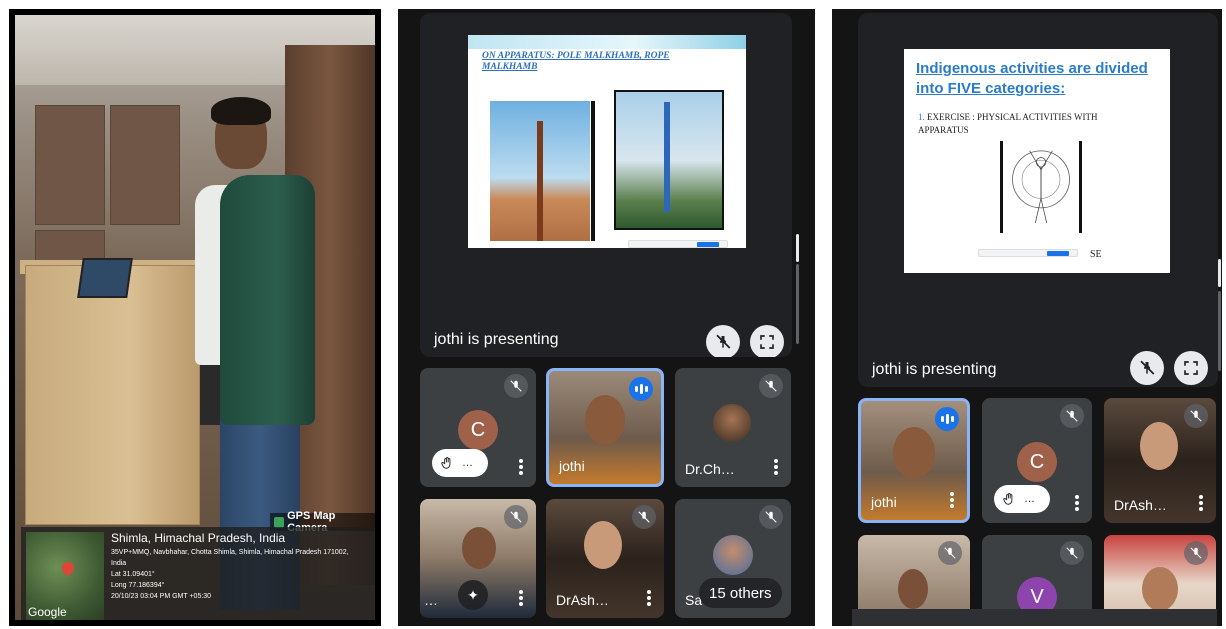 The height and width of the screenshot is (629, 1226). Describe the element at coordinates (540, 181) in the screenshot. I see `pole` at that location.